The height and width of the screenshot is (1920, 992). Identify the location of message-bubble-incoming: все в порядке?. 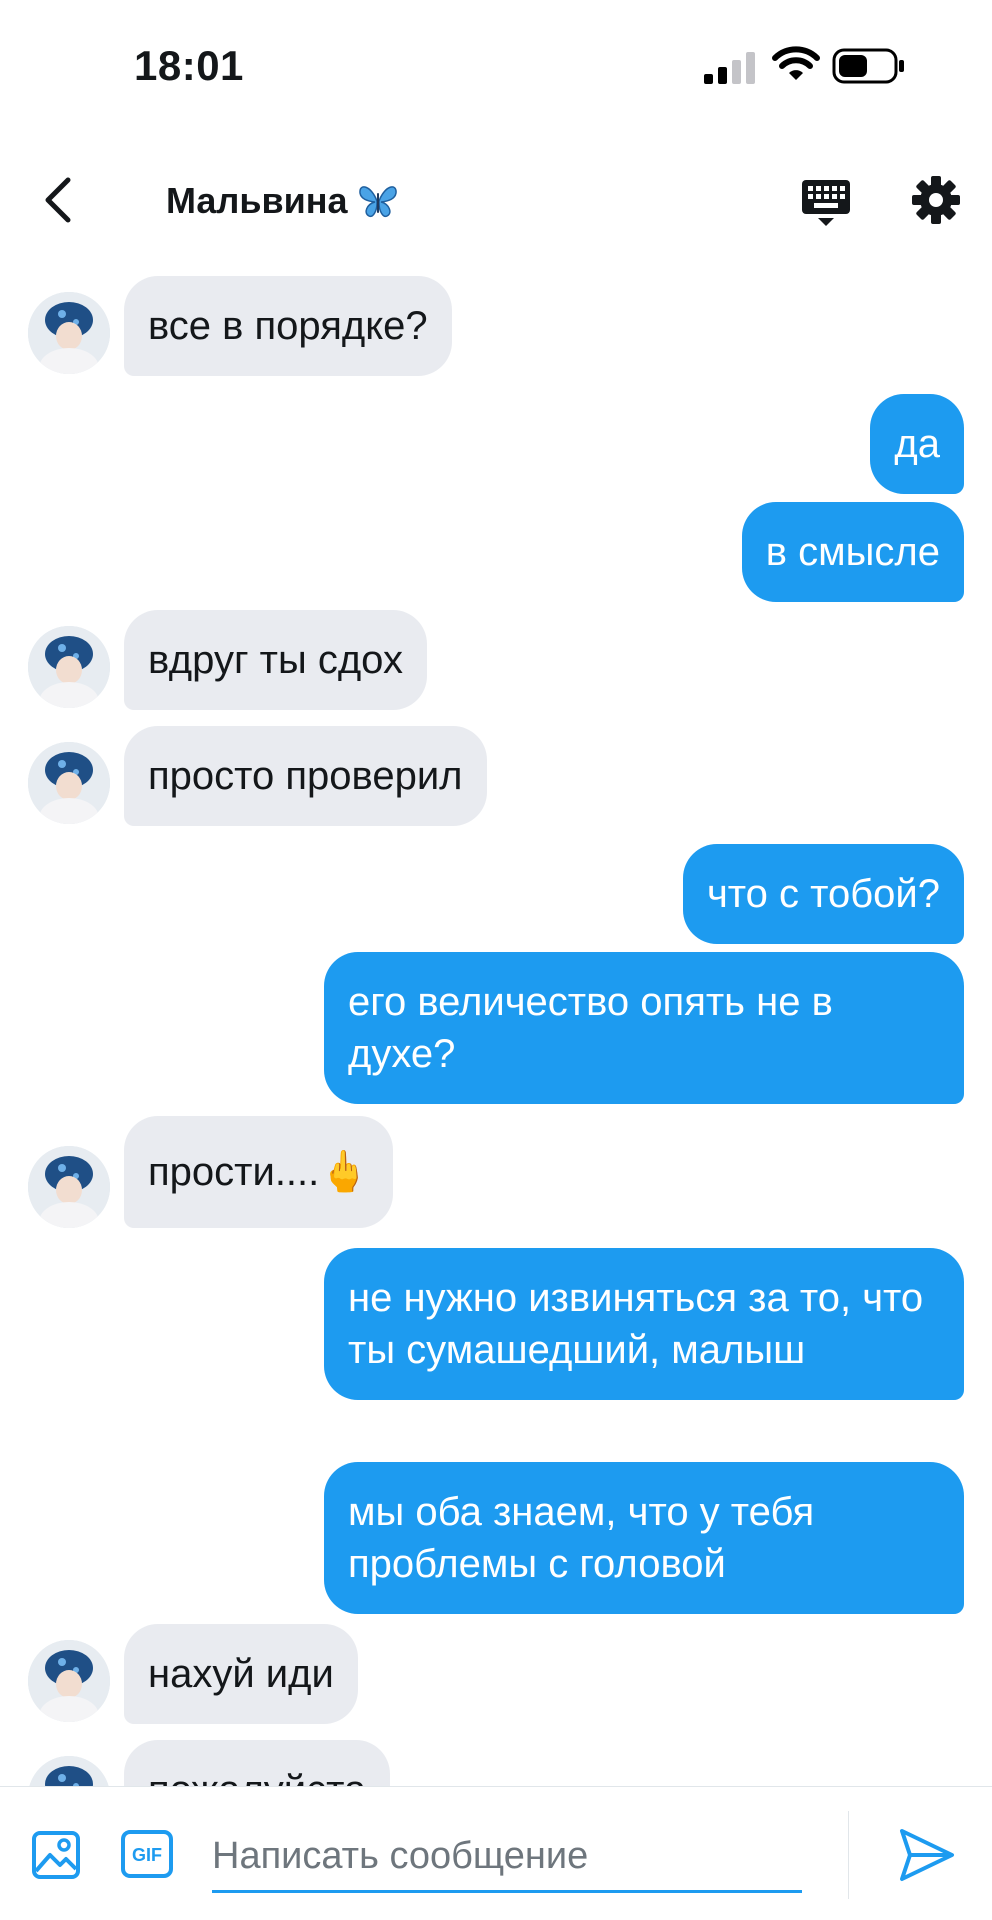
(288, 326).